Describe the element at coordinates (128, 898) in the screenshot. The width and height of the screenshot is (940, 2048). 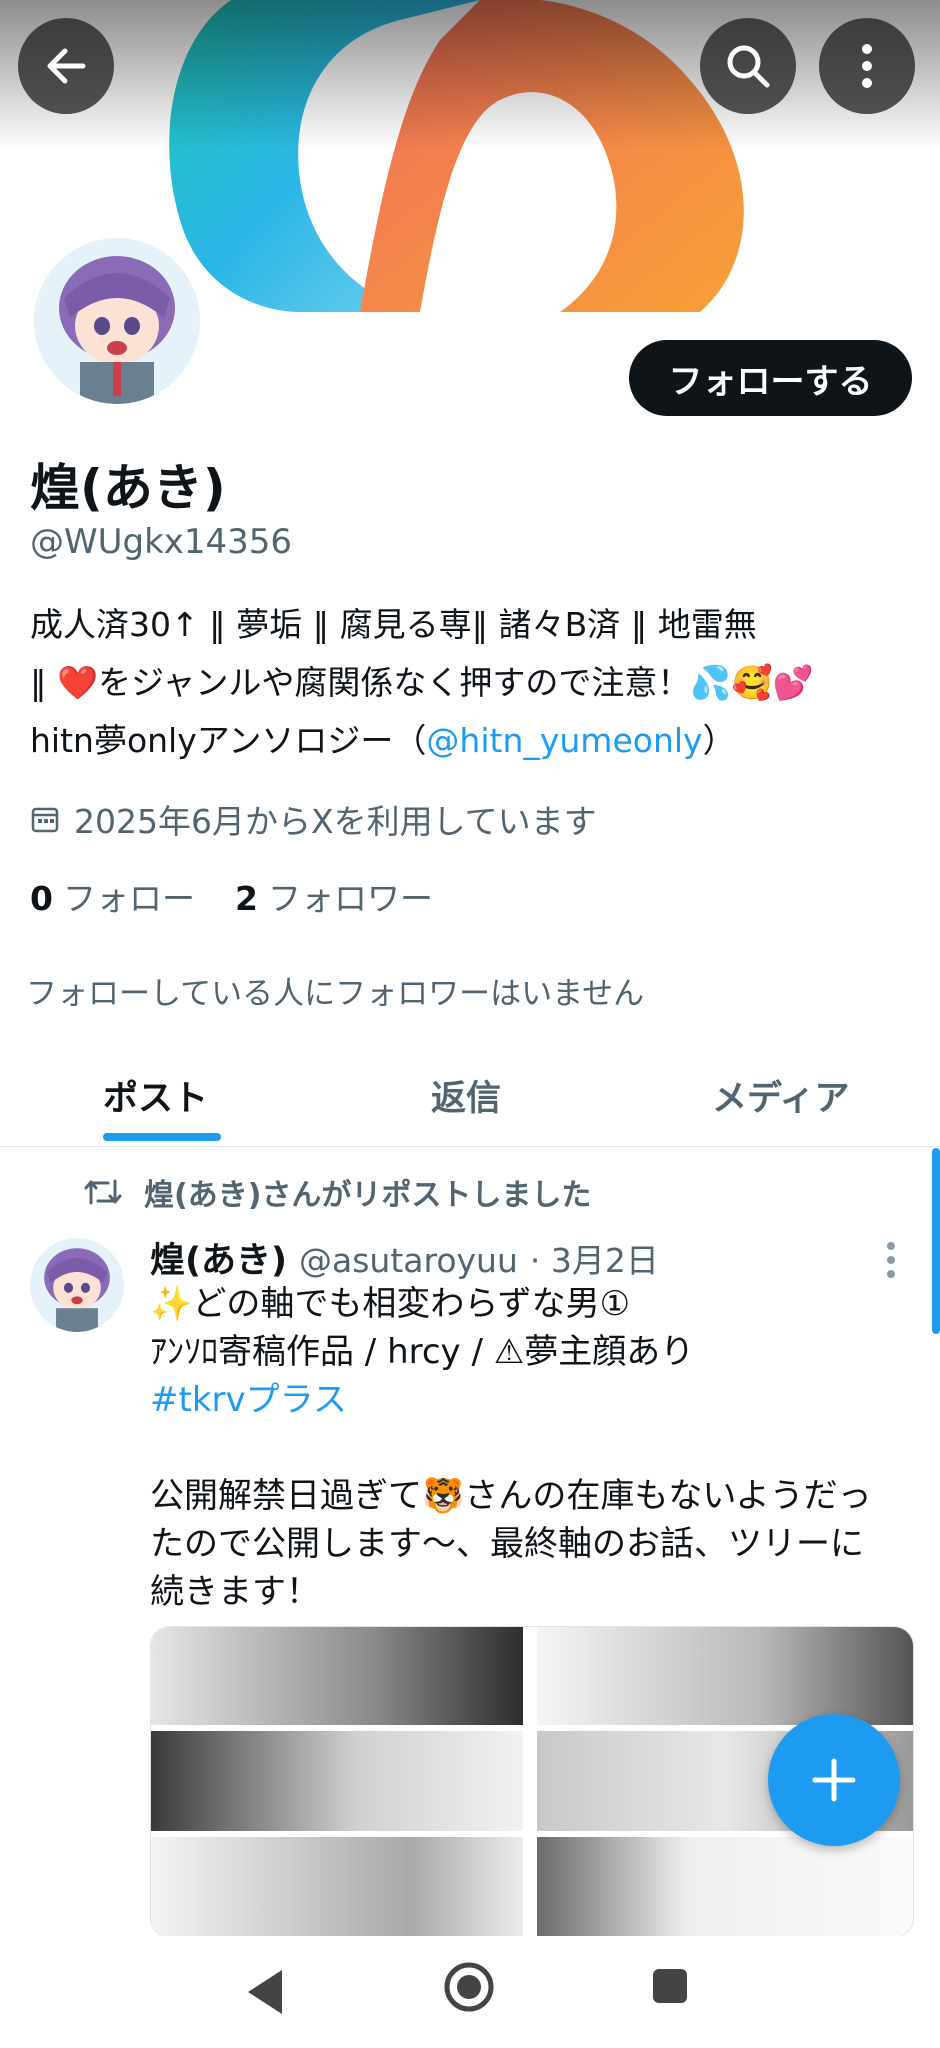
I see `following-label: フォロー` at that location.